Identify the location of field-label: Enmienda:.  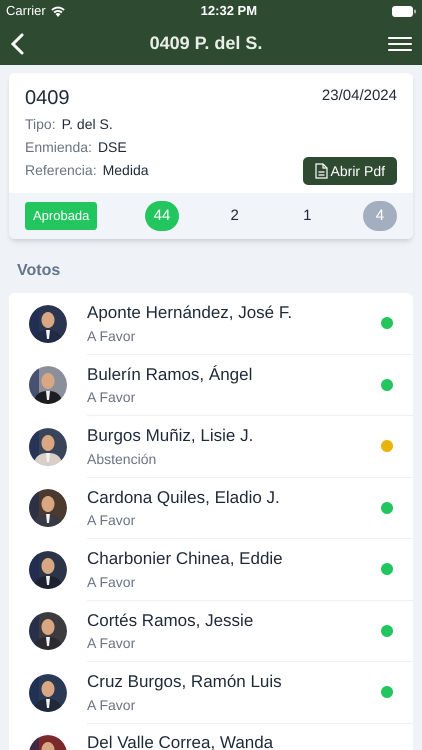
(58, 147).